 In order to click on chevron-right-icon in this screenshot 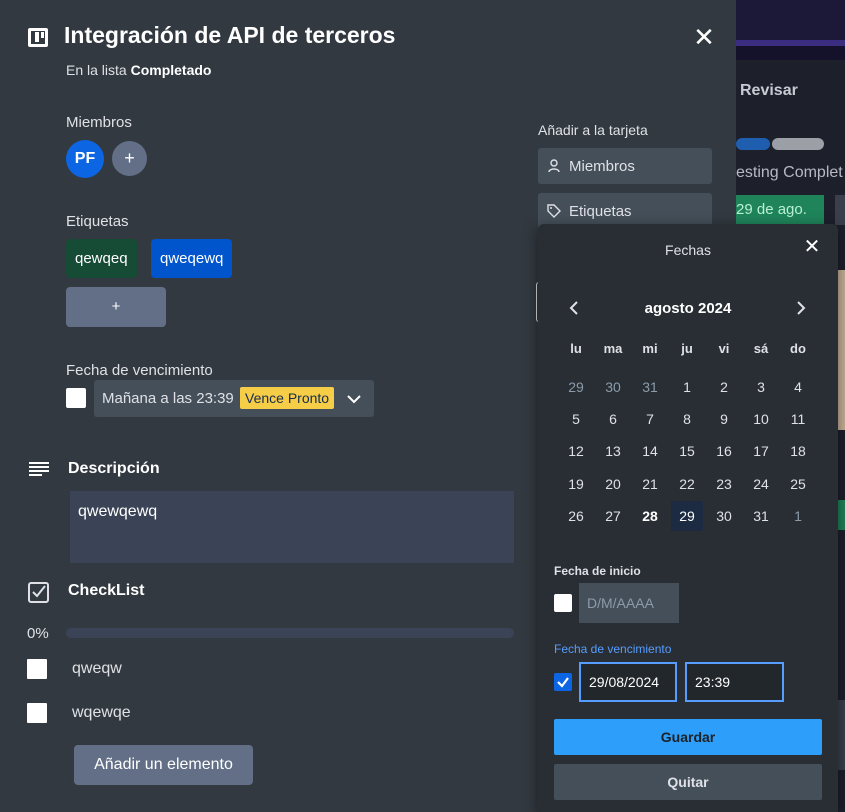, I will do `click(801, 308)`.